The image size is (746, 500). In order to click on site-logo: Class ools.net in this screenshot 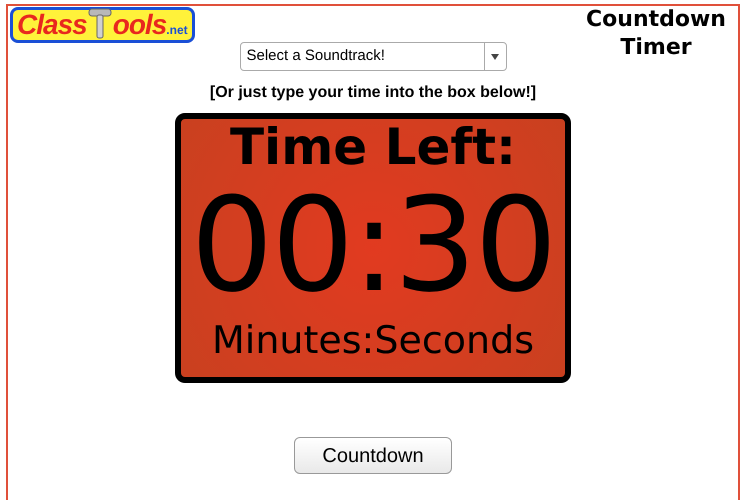, I will do `click(102, 25)`.